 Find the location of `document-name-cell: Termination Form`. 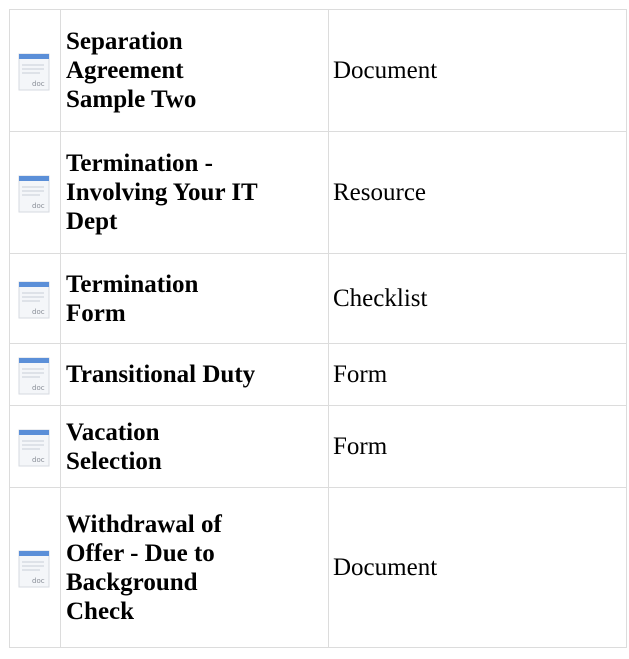

document-name-cell: Termination Form is located at coordinates (194, 298).